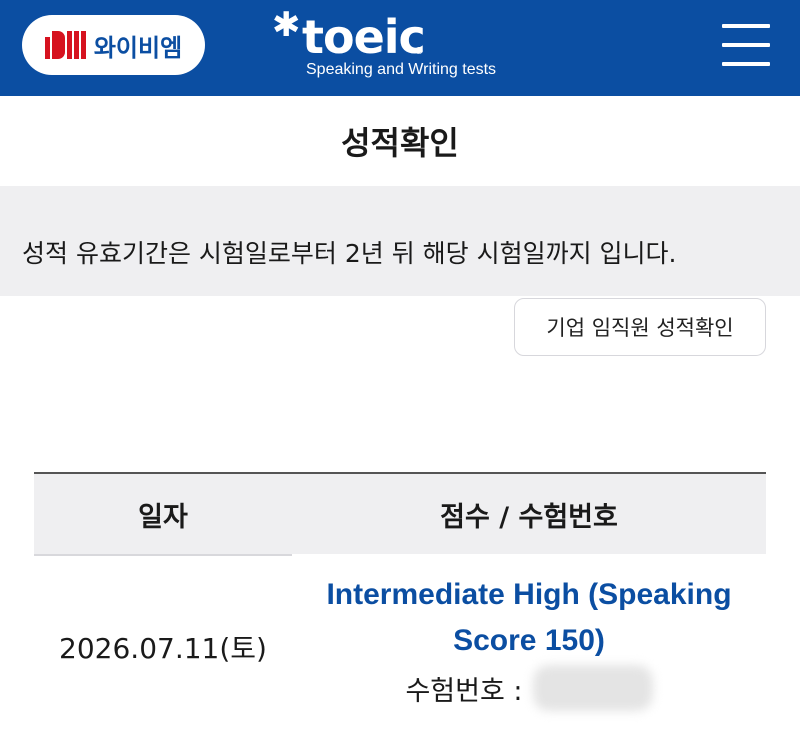 Image resolution: width=800 pixels, height=737 pixels. I want to click on ybm-logo-mark, so click(65, 45).